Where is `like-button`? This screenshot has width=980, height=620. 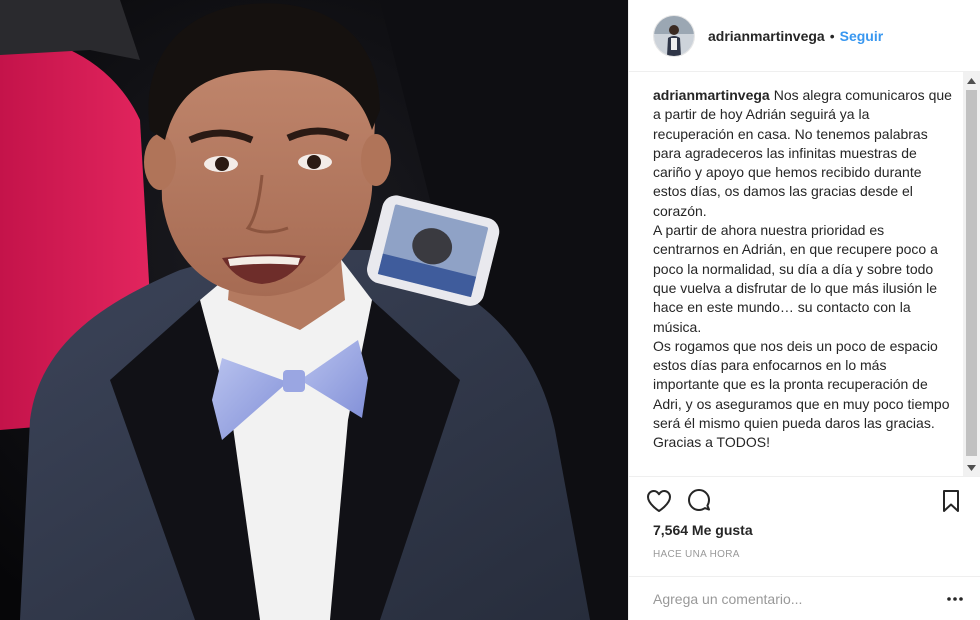
like-button is located at coordinates (659, 501).